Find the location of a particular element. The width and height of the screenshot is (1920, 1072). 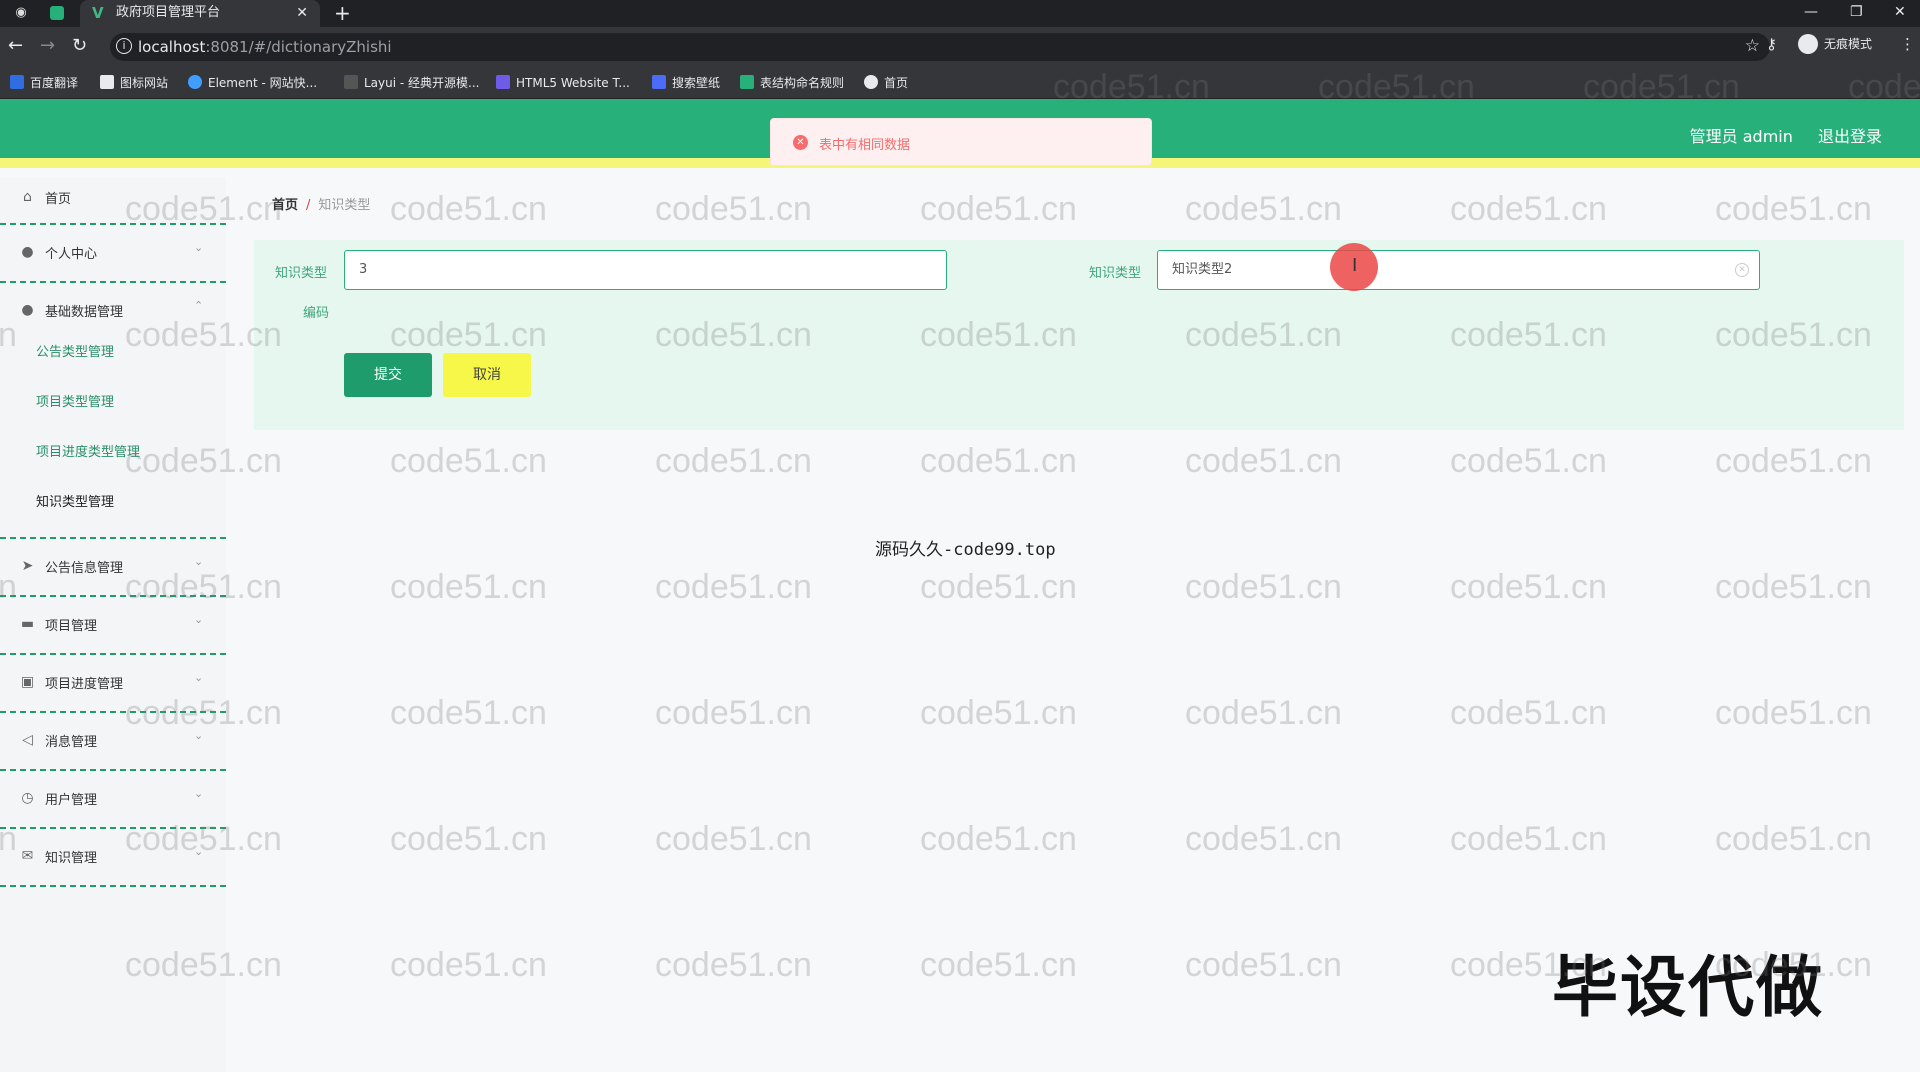

url-input: i localhost:8081/#/dictionaryZhishi ☆ is located at coordinates (940, 47).